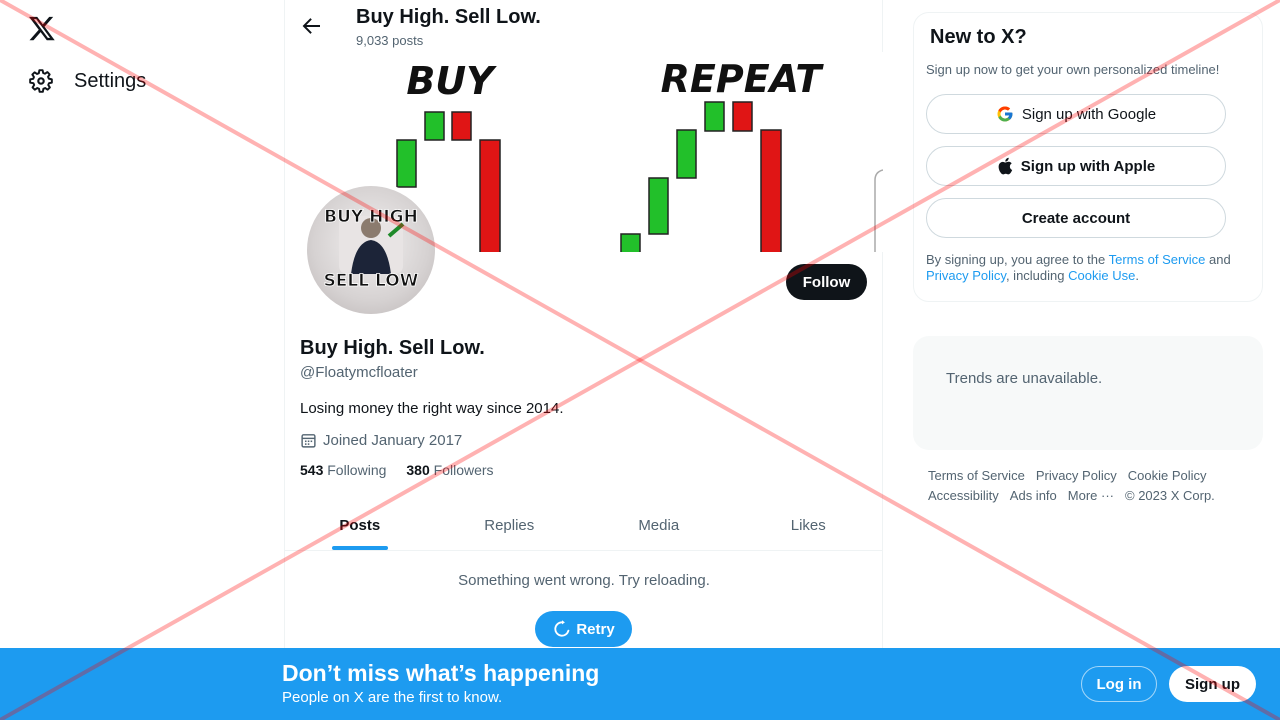 The width and height of the screenshot is (1280, 720). What do you see at coordinates (357, 470) in the screenshot?
I see `following-label: Following` at bounding box center [357, 470].